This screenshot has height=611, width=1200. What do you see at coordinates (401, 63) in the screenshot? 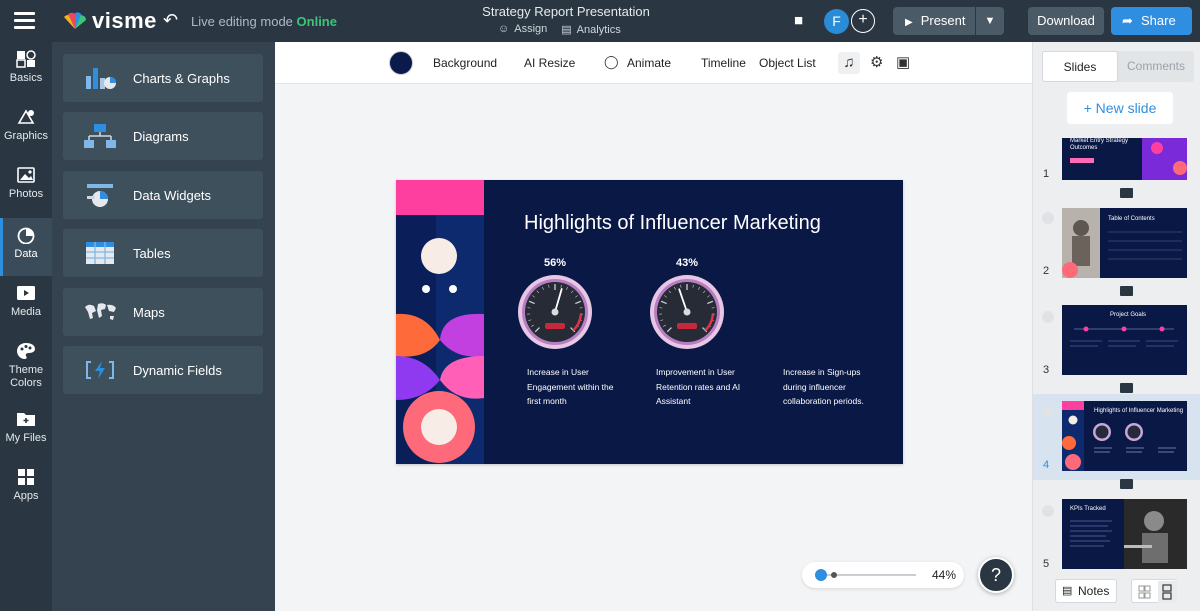
I see `background-color-swatch` at bounding box center [401, 63].